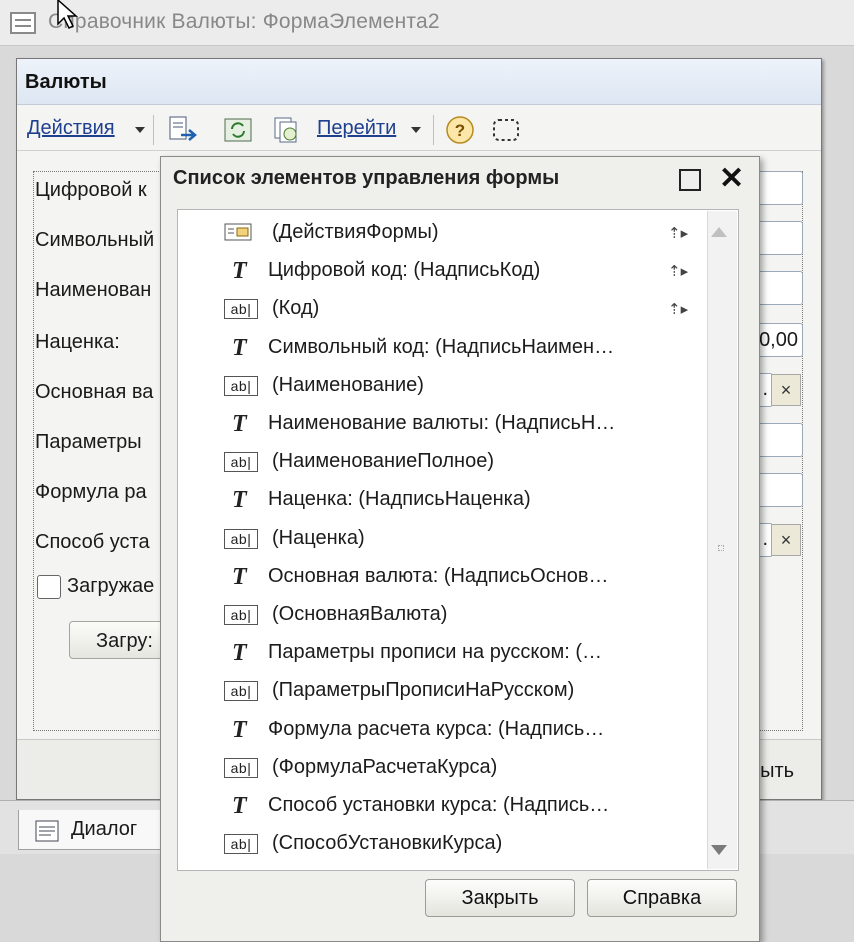  What do you see at coordinates (67, 15) in the screenshot?
I see `mouse-cursor-icon` at bounding box center [67, 15].